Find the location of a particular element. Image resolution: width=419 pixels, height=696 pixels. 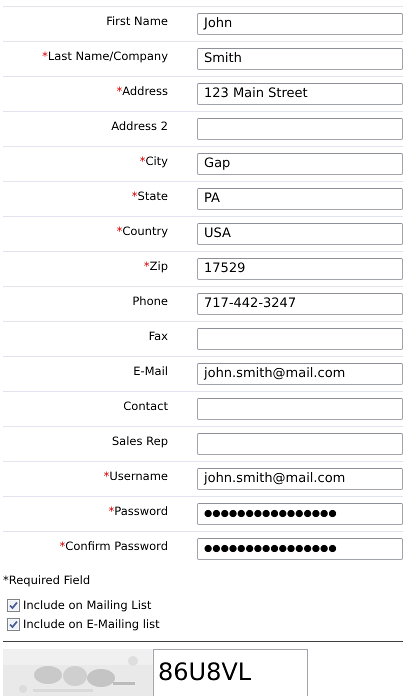

field-label: Phone is located at coordinates (150, 301).